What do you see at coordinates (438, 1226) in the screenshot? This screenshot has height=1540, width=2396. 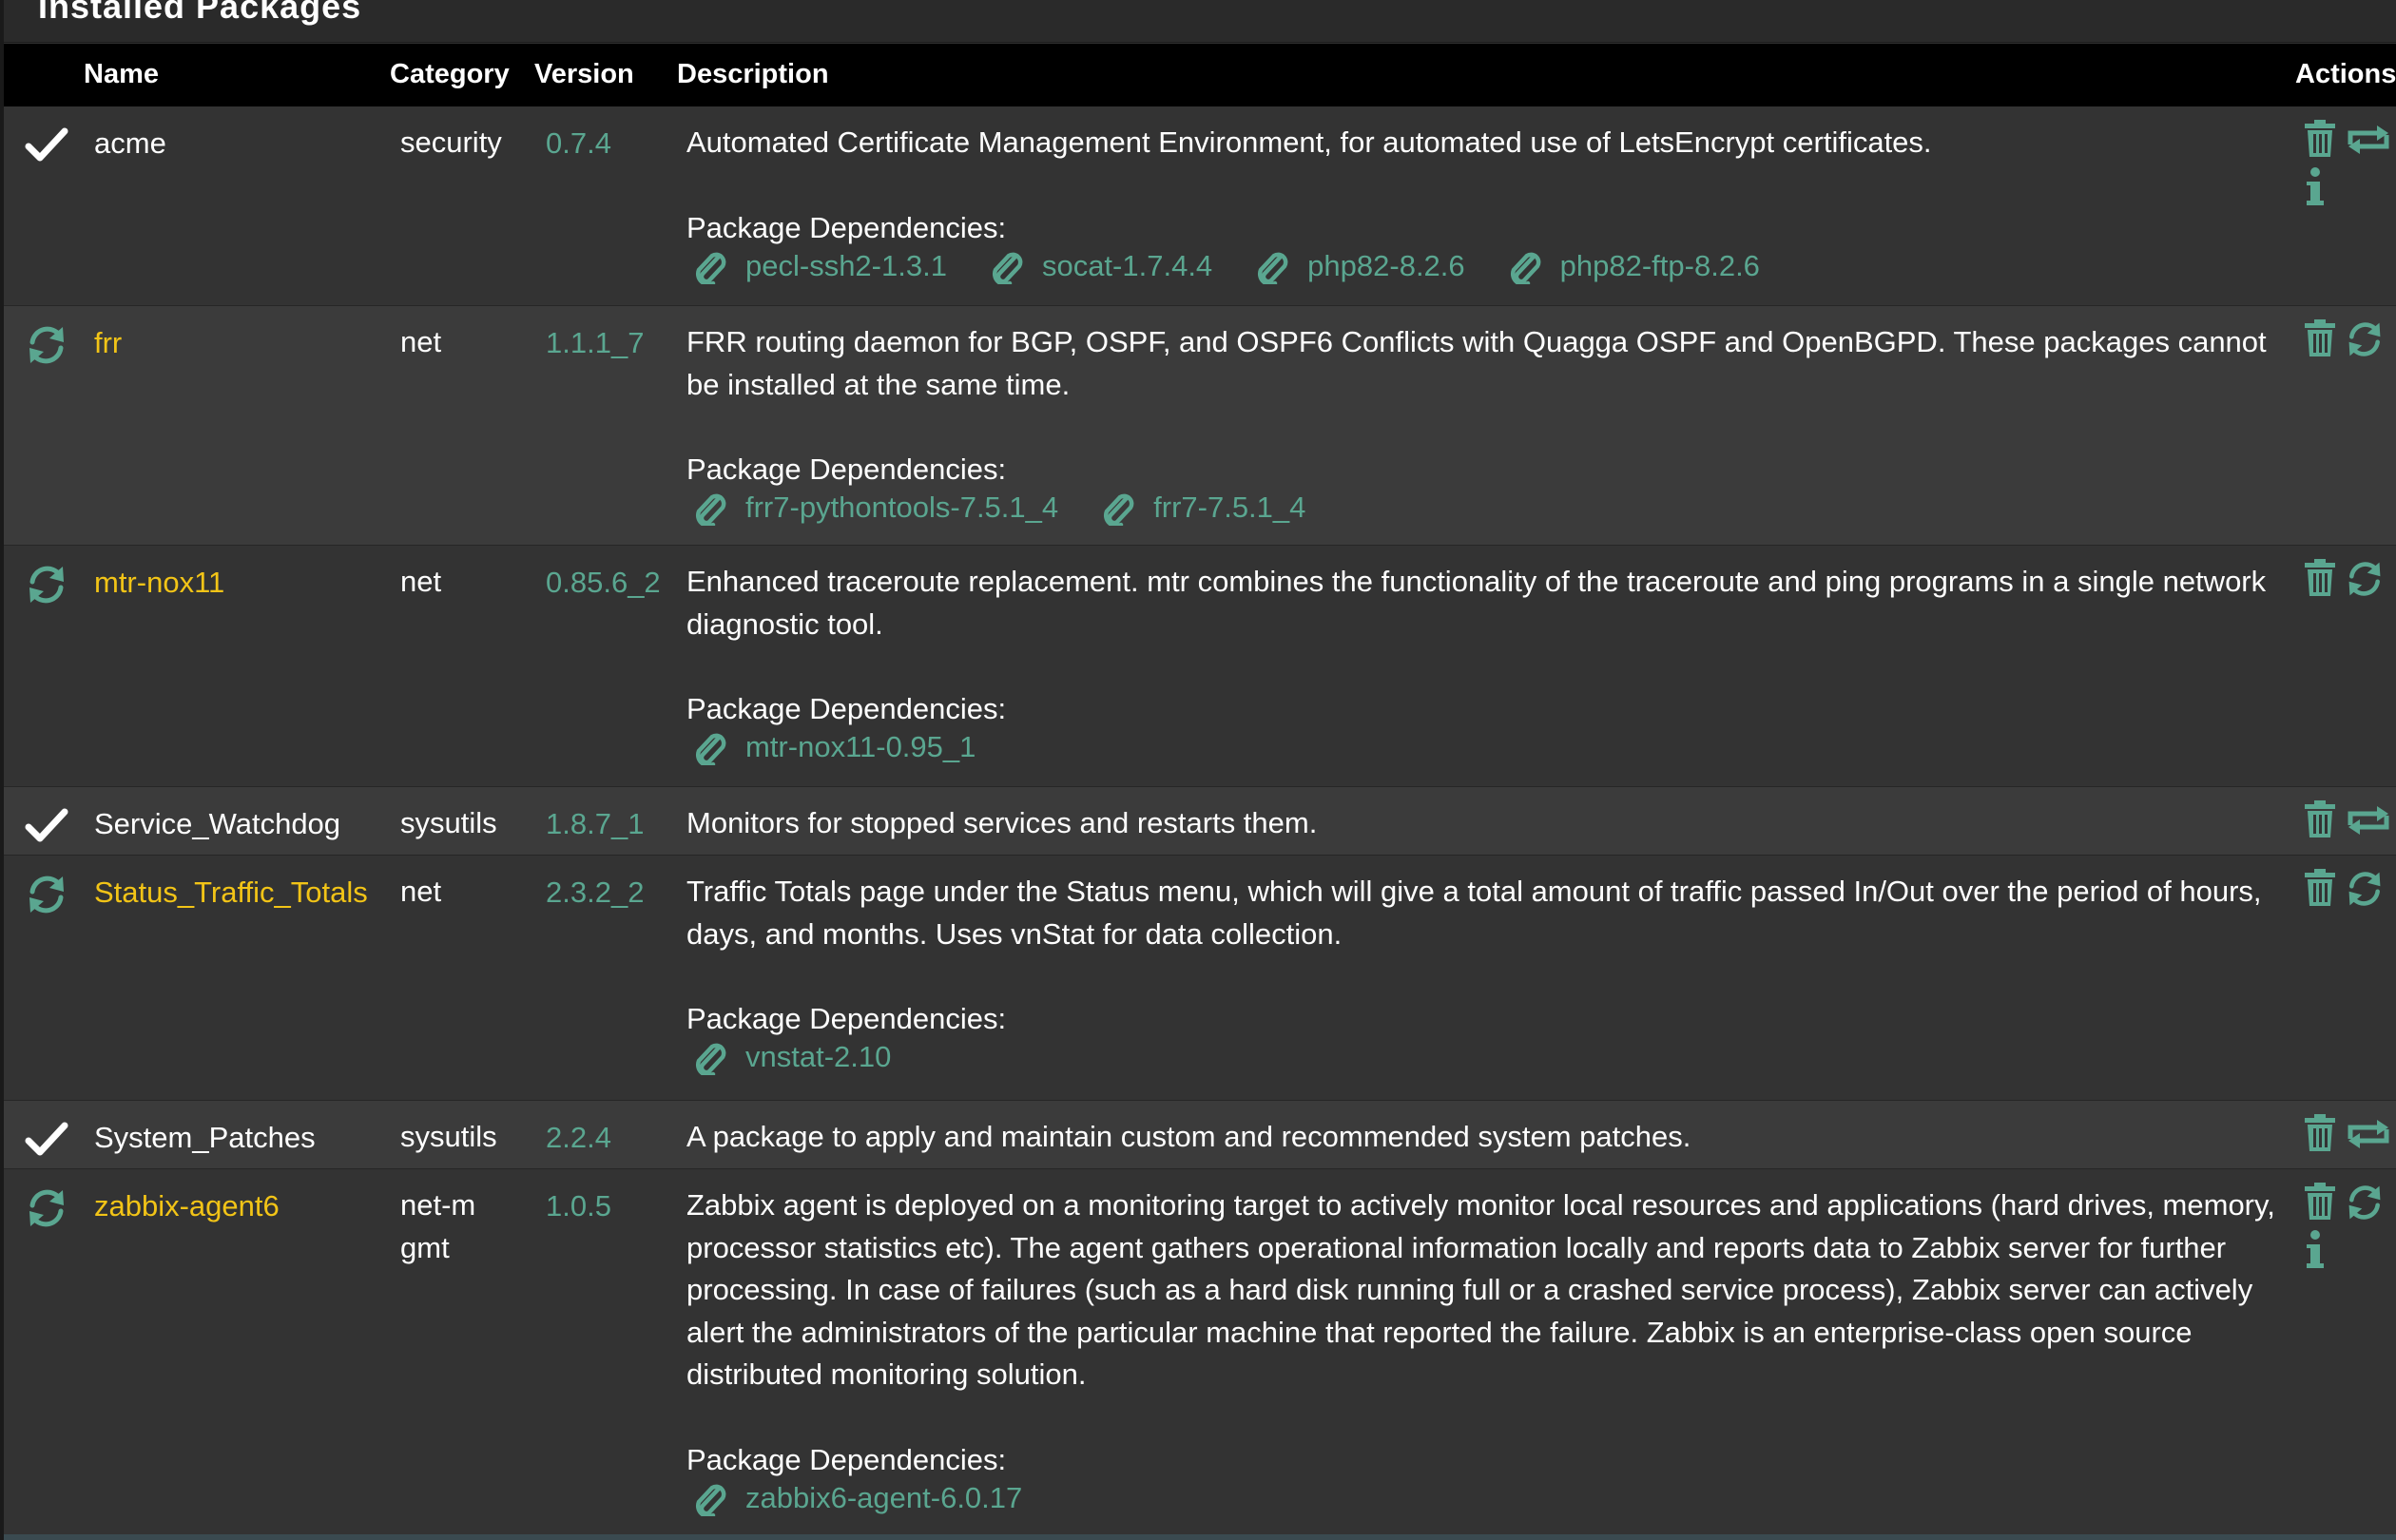 I see `package-category: net-mgmt` at bounding box center [438, 1226].